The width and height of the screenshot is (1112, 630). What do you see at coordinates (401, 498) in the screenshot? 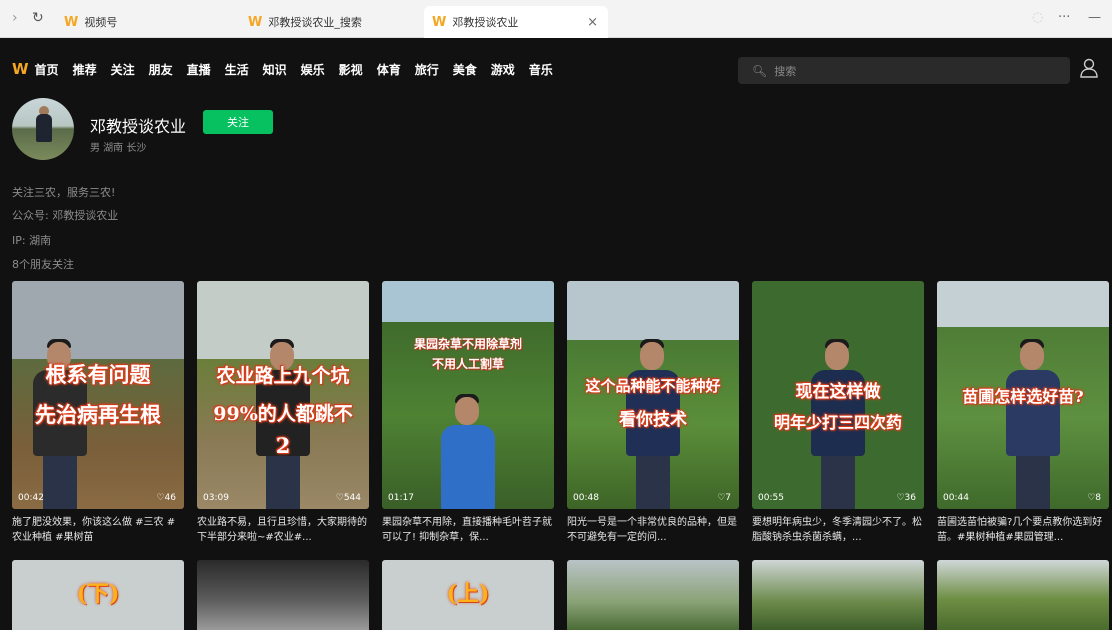
I see `video-duration: 01:17` at bounding box center [401, 498].